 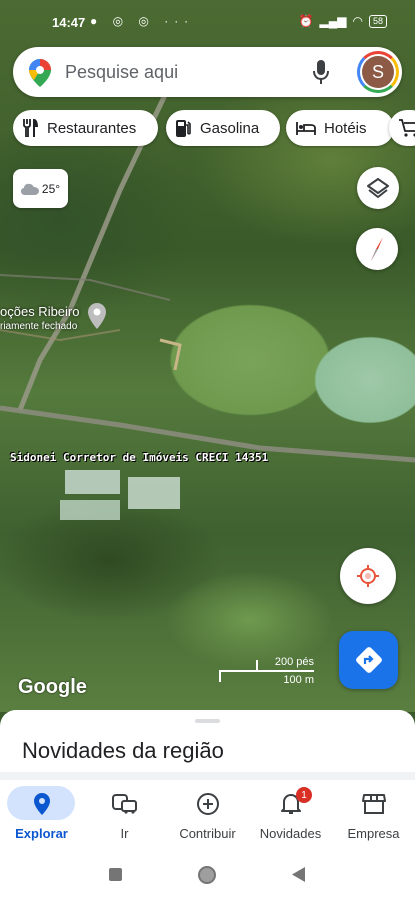 I want to click on chip-gasolina: Gasolina, so click(x=223, y=128).